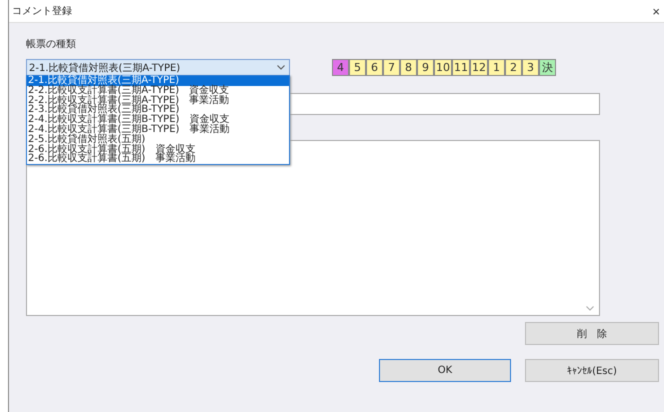  I want to click on month-tab: 7, so click(391, 67).